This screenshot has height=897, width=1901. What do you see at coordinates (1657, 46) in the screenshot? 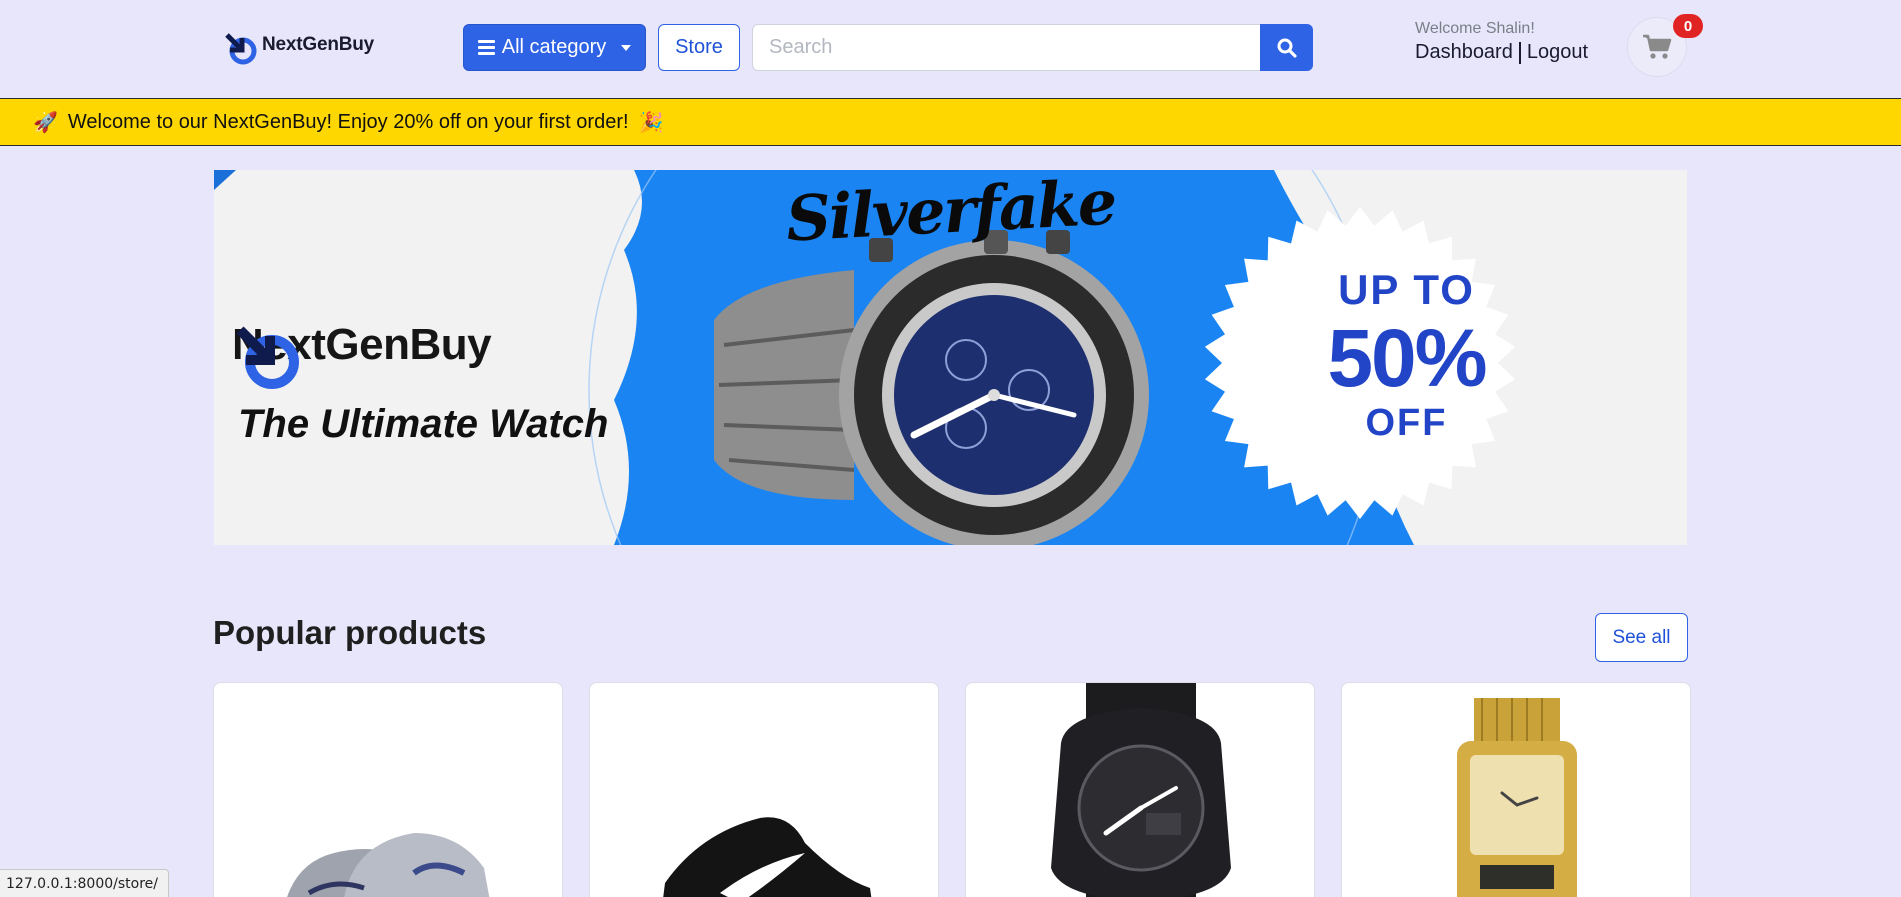
I see `cart-icon` at bounding box center [1657, 46].